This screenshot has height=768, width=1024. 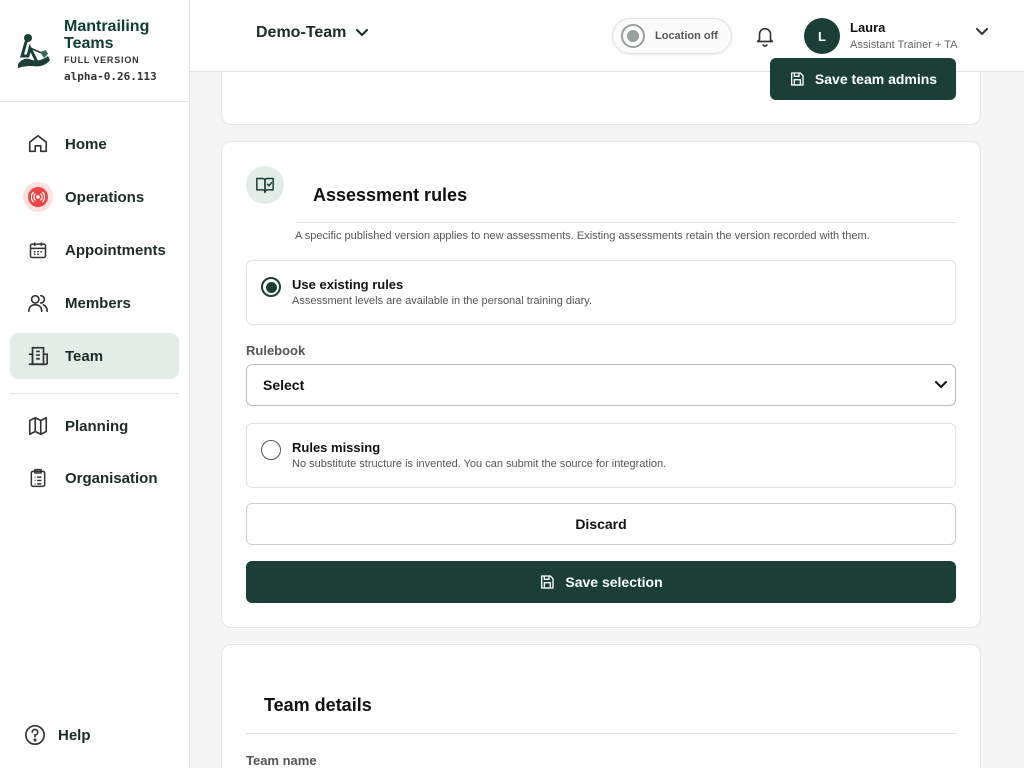 I want to click on user-info: Laura Assistant Trainer + TA, so click(x=904, y=36).